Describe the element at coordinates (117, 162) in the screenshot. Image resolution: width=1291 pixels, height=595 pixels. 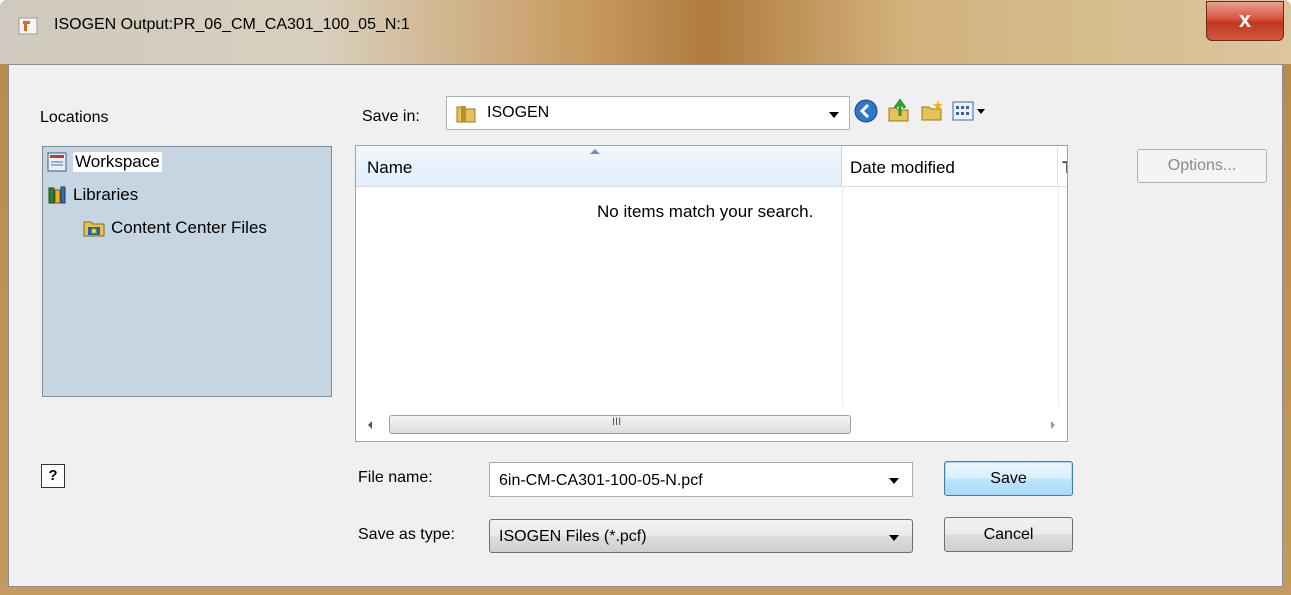
I see `location-label-workspace: Workspace` at that location.